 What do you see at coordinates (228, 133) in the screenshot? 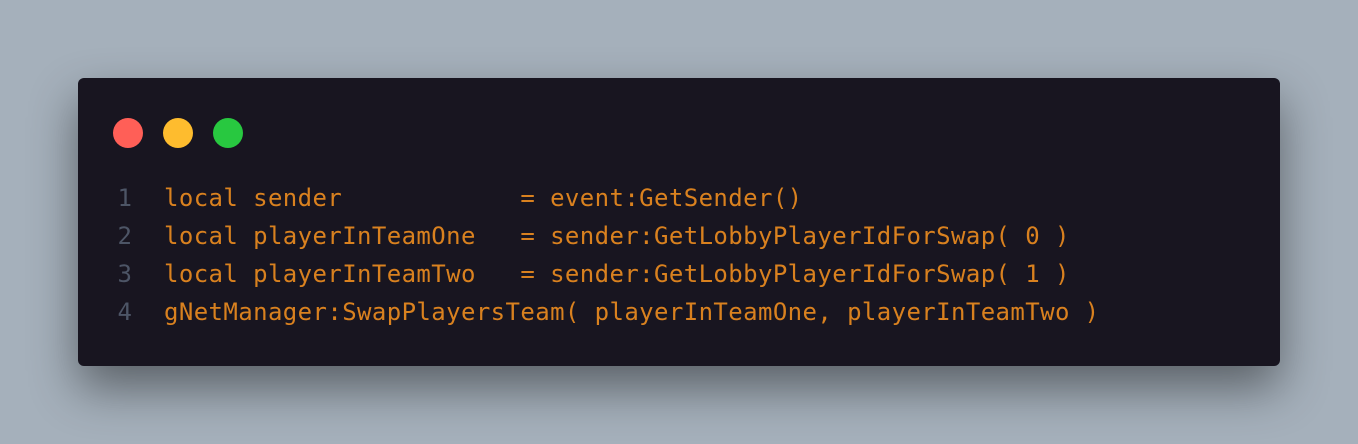
I see `maximize-dot-icon` at bounding box center [228, 133].